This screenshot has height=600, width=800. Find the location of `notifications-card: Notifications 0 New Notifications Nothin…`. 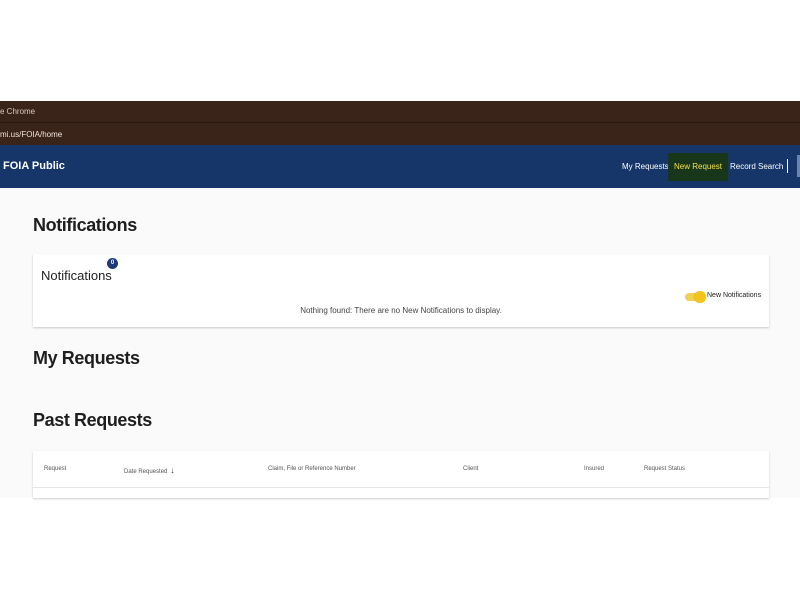

notifications-card: Notifications 0 New Notifications Nothin… is located at coordinates (401, 290).